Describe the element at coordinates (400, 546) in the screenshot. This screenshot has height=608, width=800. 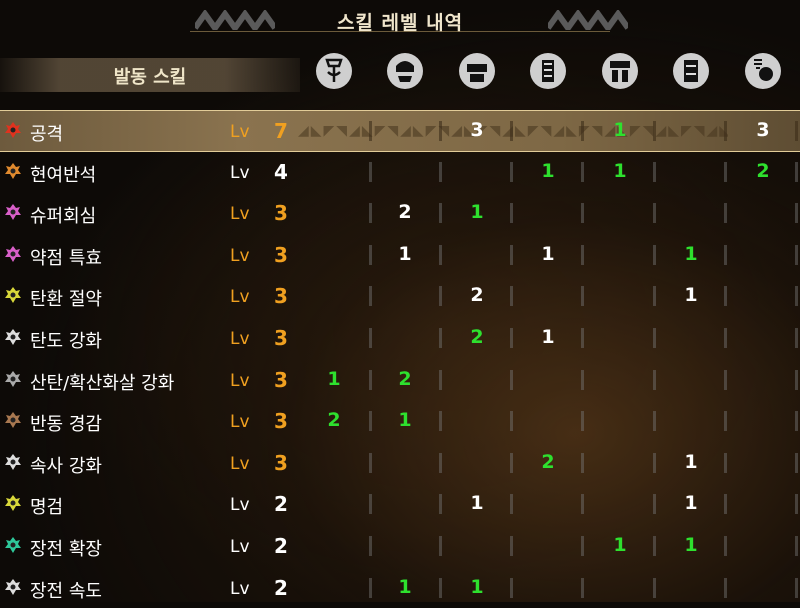
I see `skill-row: 장전 확장 Lv 2 1 1` at that location.